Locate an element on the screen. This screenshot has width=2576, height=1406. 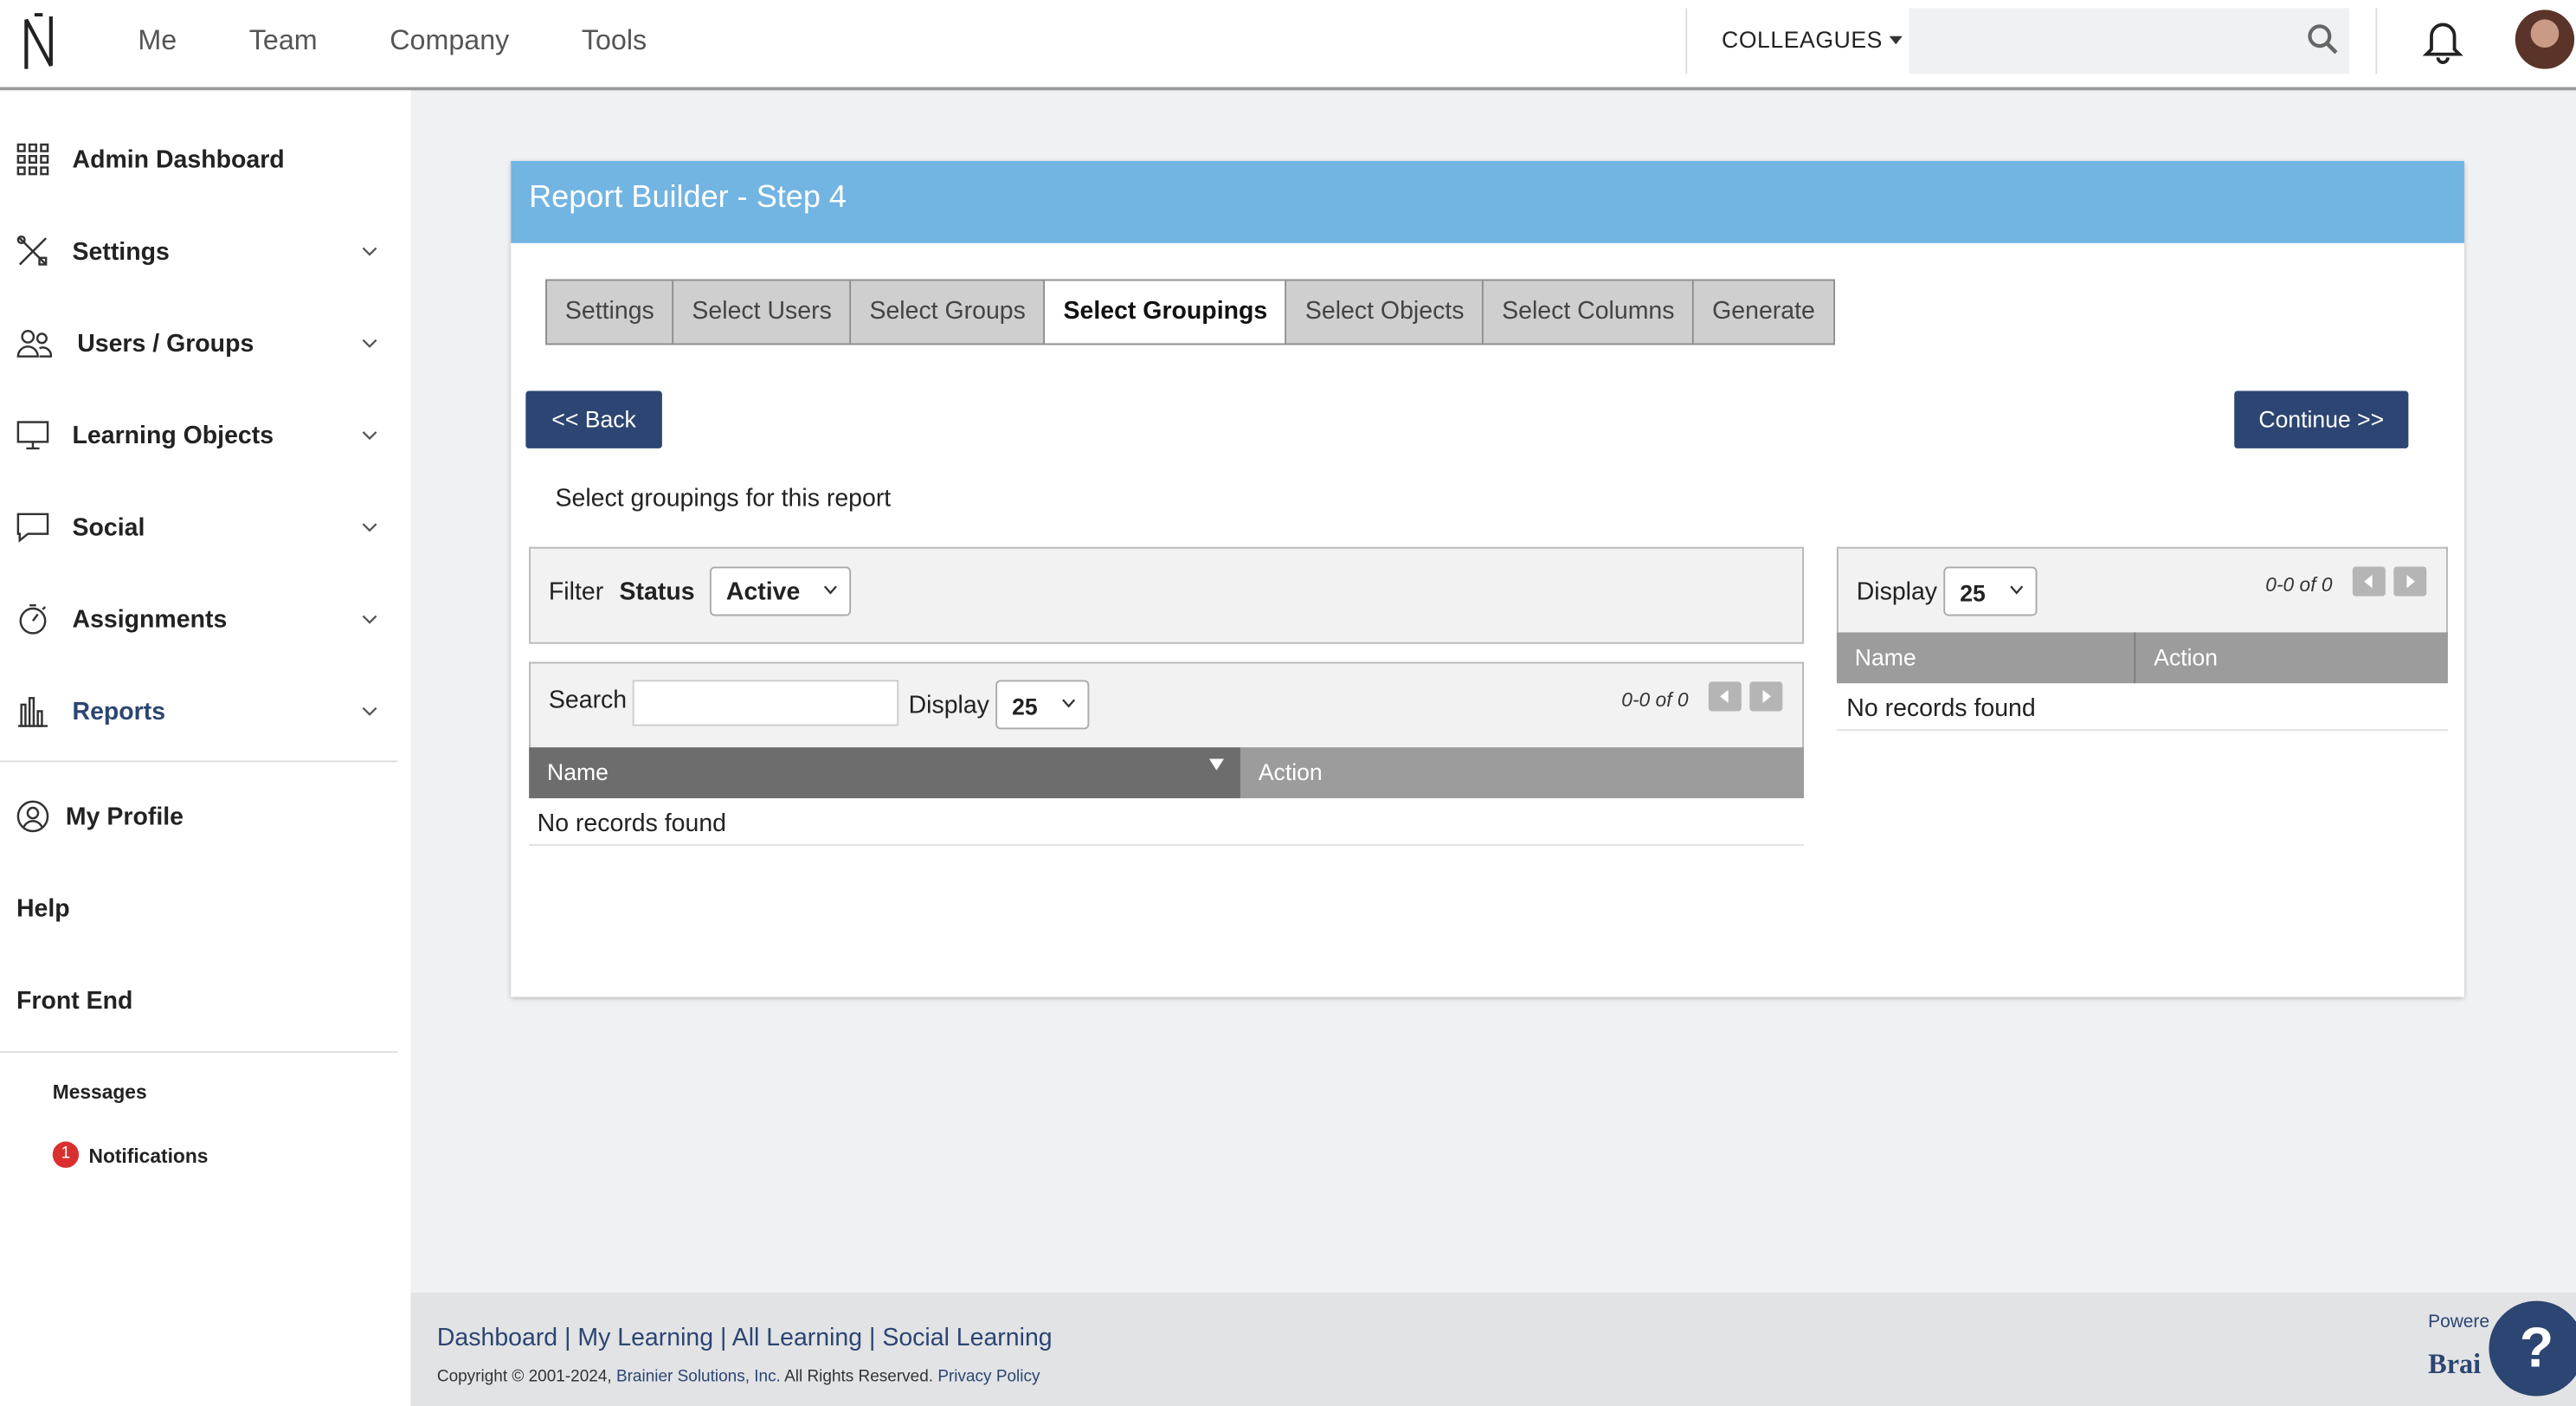
sidebar-item-notifications: Notifications is located at coordinates (148, 1156).